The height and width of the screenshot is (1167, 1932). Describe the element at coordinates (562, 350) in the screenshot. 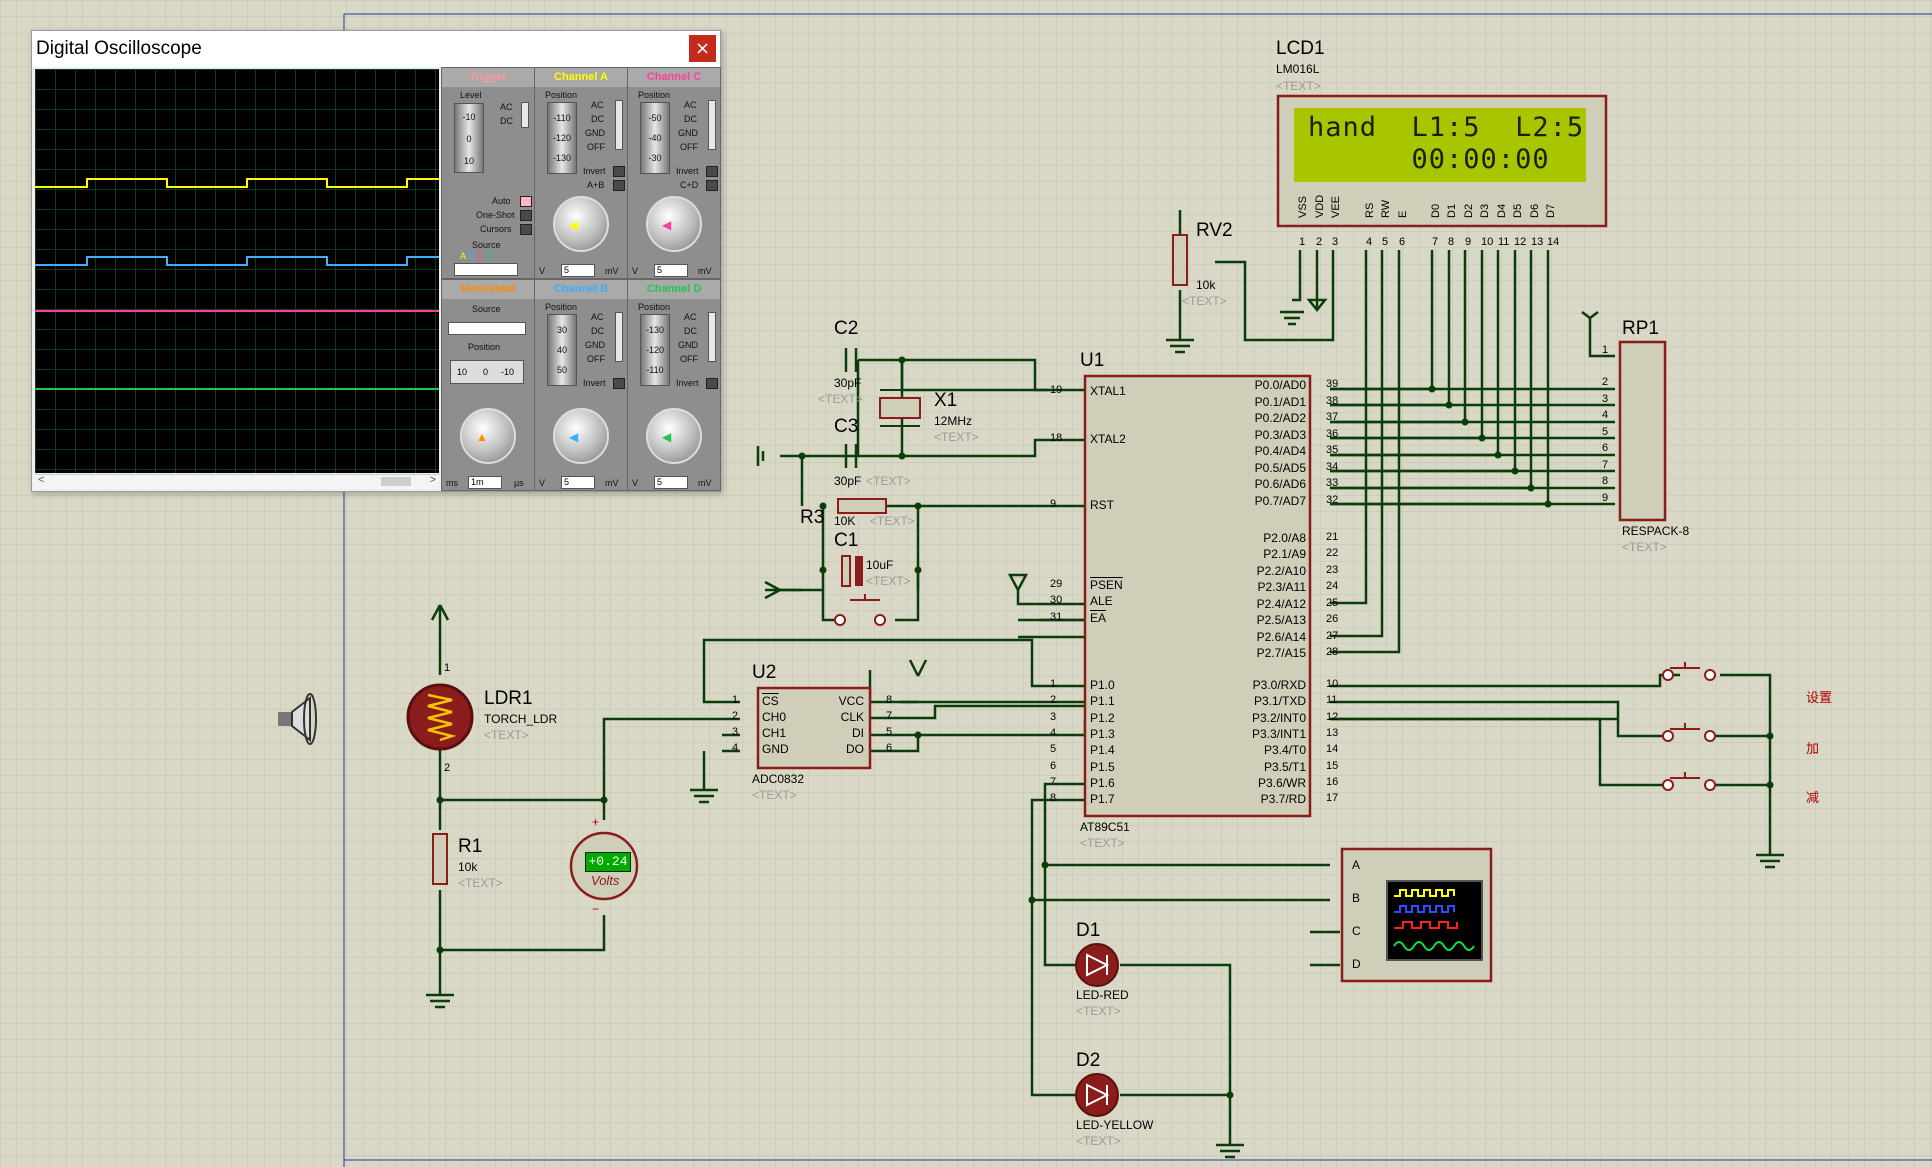

I see `channel-b-position-slider: 30 40 50` at that location.